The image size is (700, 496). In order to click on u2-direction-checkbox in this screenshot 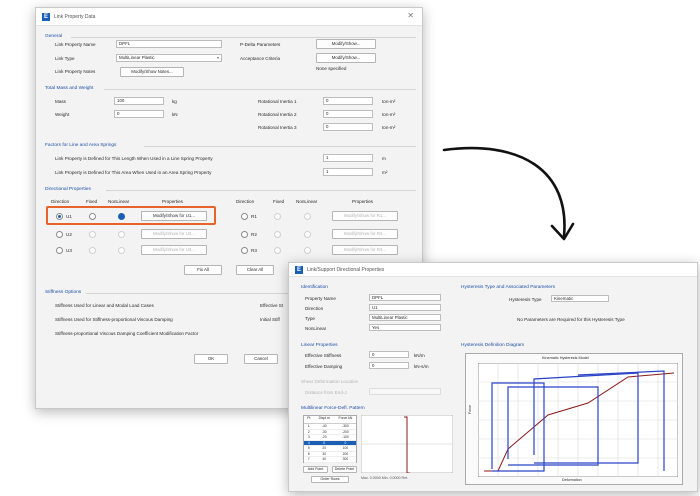, I will do `click(59, 234)`.